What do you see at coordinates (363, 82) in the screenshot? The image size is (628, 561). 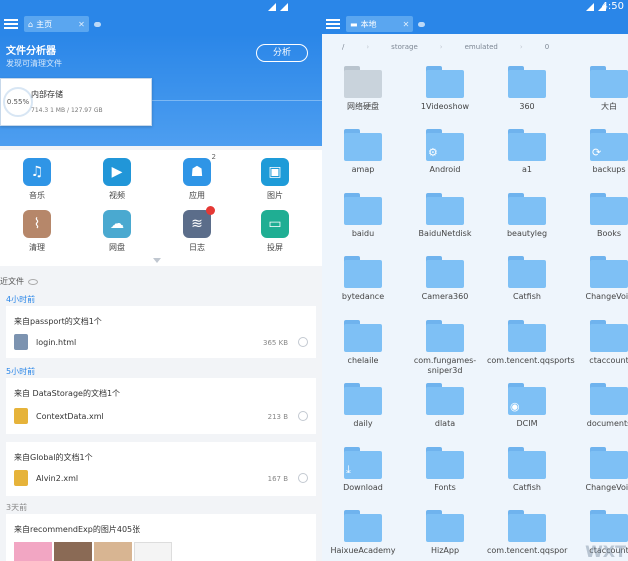 I see `cloud-drive-icon` at bounding box center [363, 82].